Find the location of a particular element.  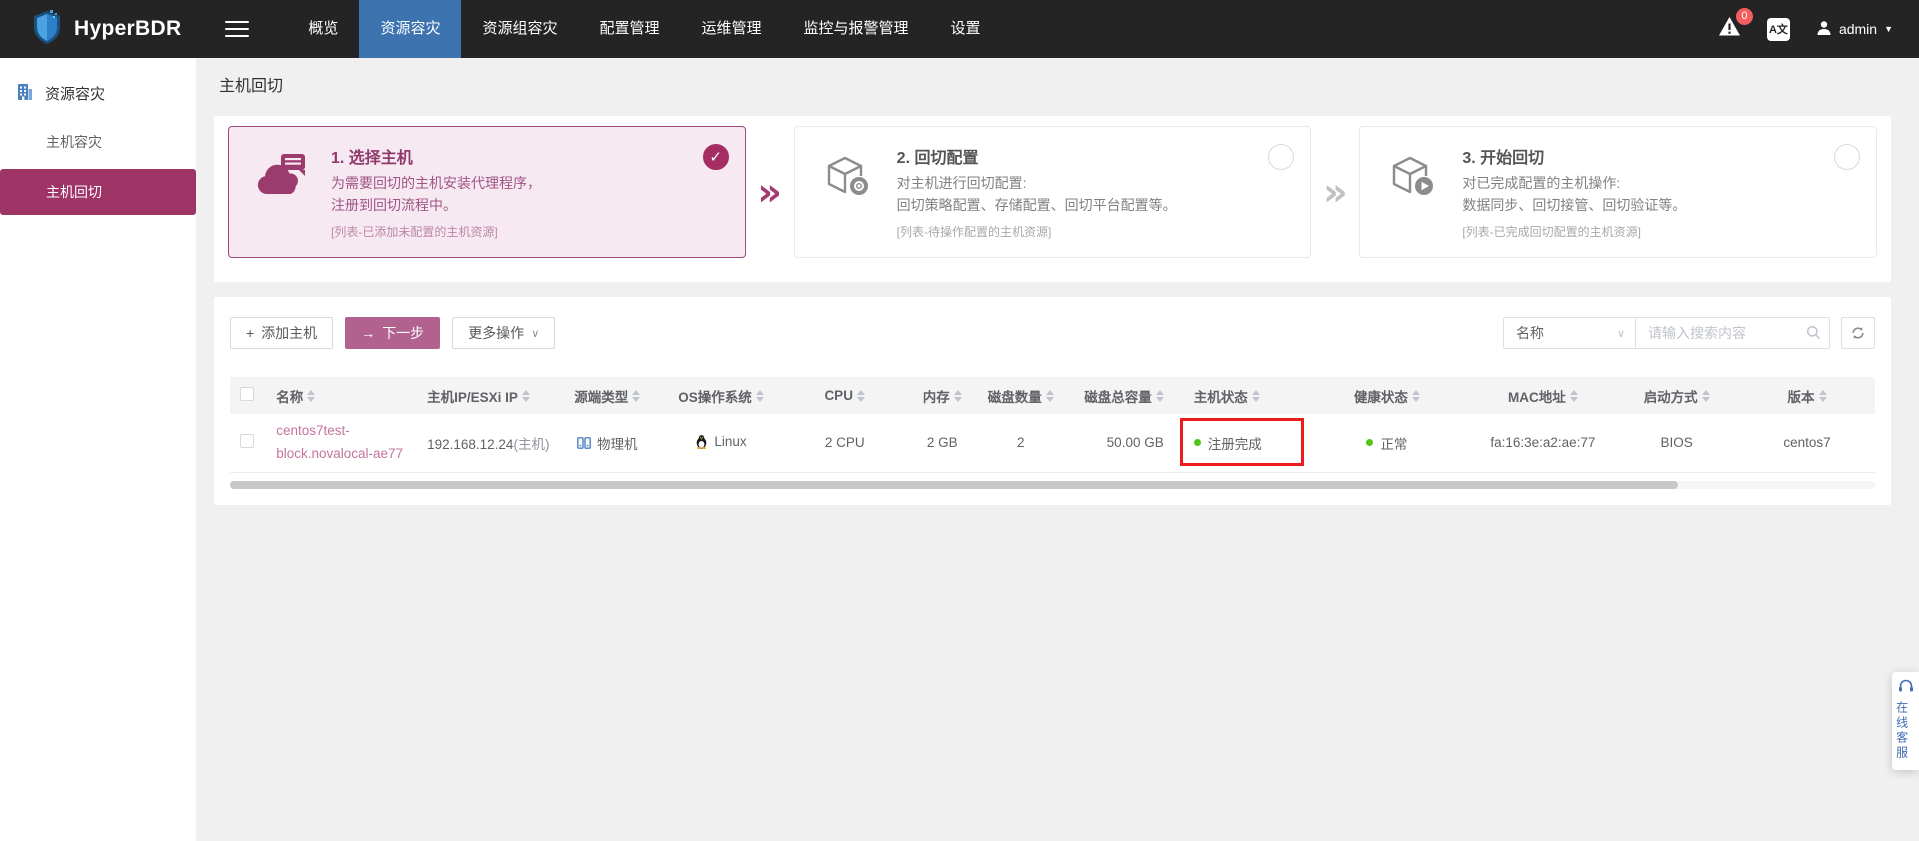

step-desc-line: 对已完成配置的主机操作: is located at coordinates (1541, 183).